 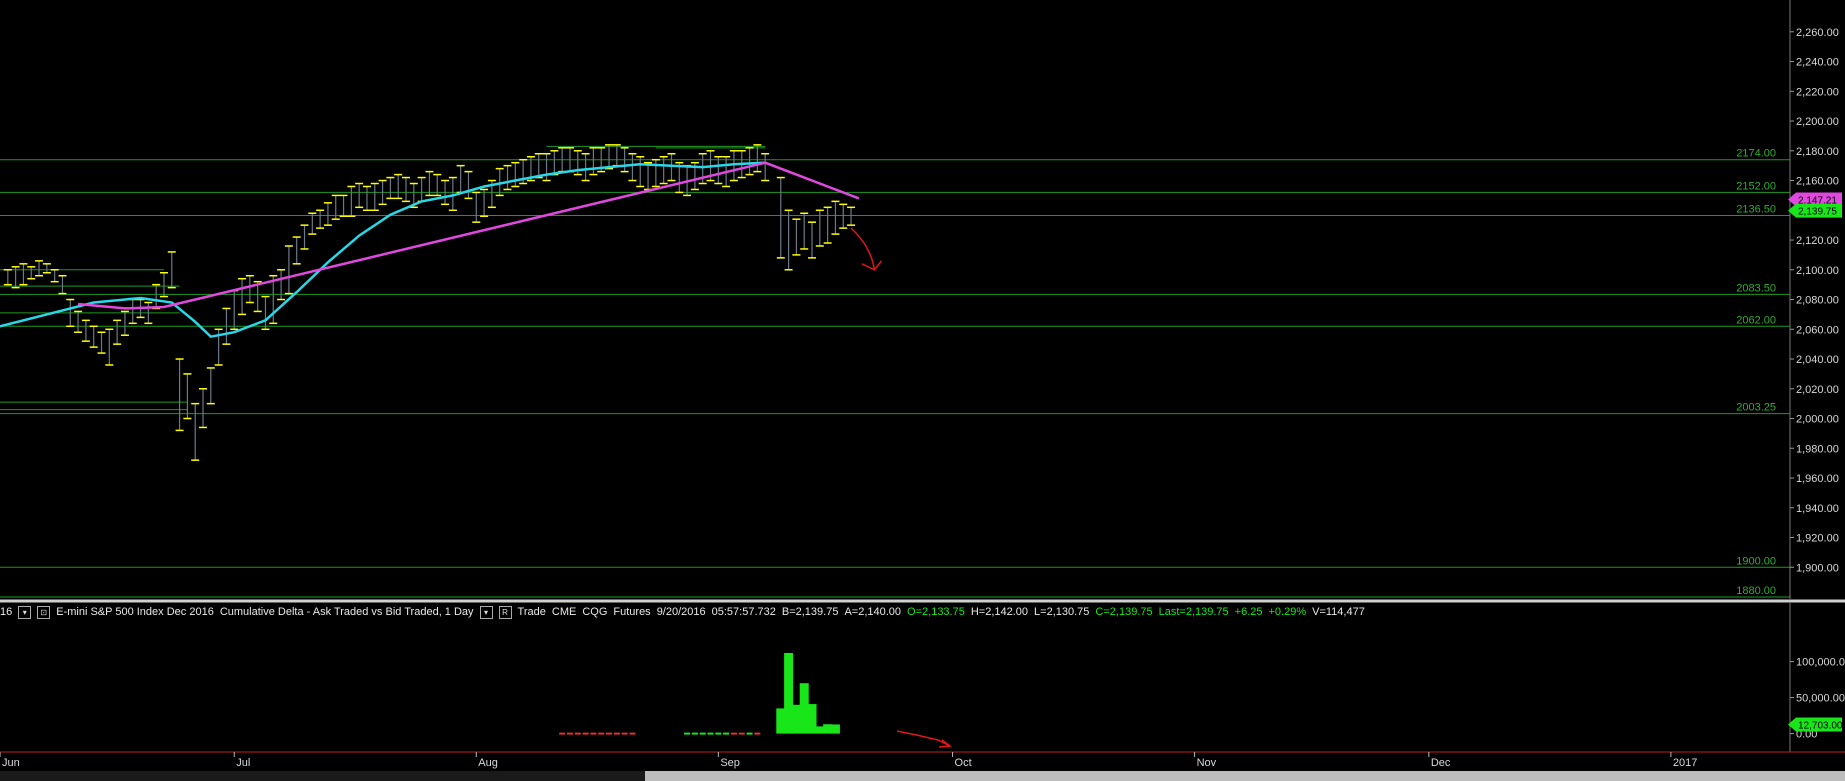 I want to click on chart-settings-icon: ⊡, so click(x=44, y=612).